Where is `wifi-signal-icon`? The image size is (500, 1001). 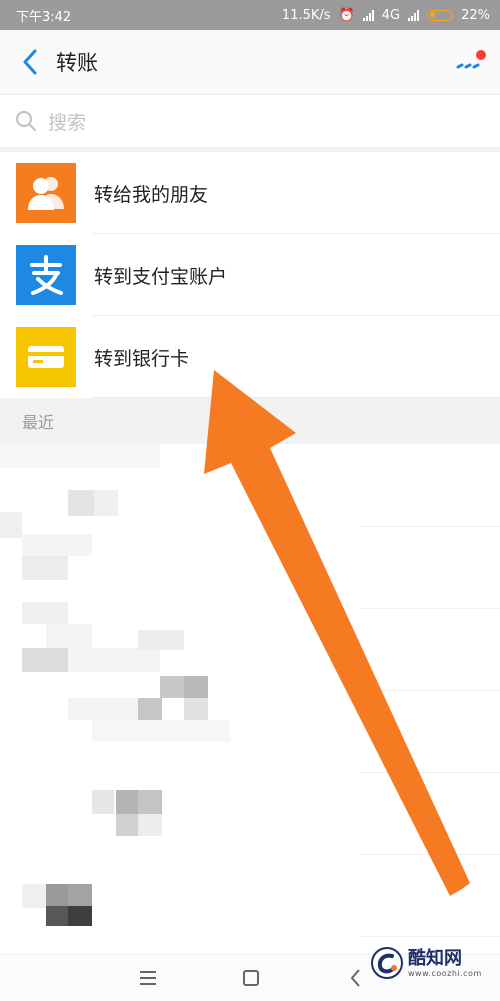
wifi-signal-icon is located at coordinates (414, 15).